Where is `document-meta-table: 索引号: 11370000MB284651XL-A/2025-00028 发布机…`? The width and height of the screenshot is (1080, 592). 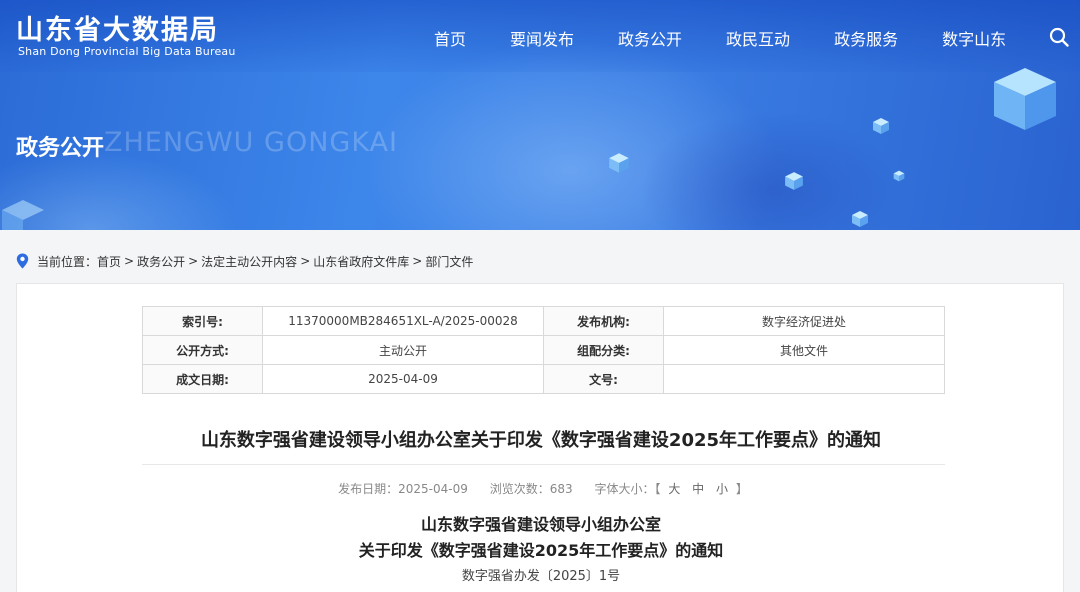
document-meta-table: 索引号: 11370000MB284651XL-A/2025-00028 发布机… is located at coordinates (543, 350).